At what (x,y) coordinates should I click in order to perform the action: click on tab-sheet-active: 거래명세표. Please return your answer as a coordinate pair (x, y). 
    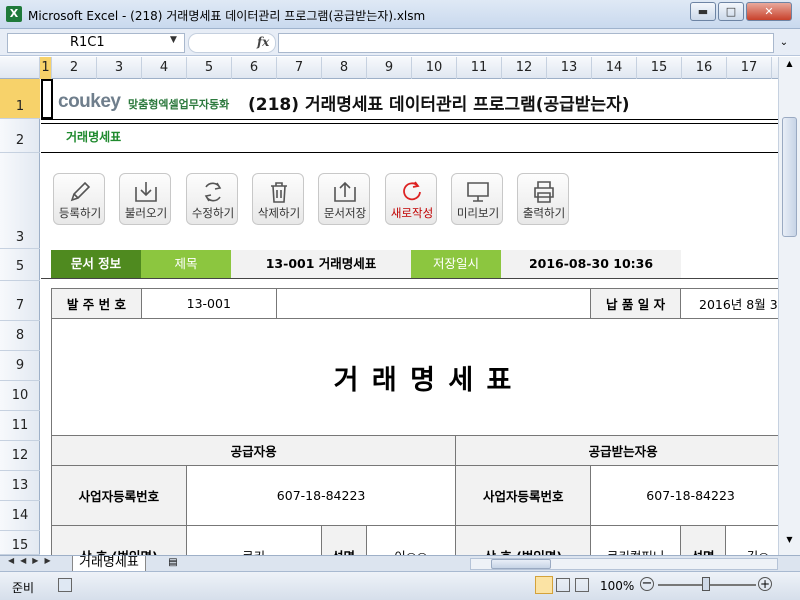
    Looking at the image, I should click on (109, 564).